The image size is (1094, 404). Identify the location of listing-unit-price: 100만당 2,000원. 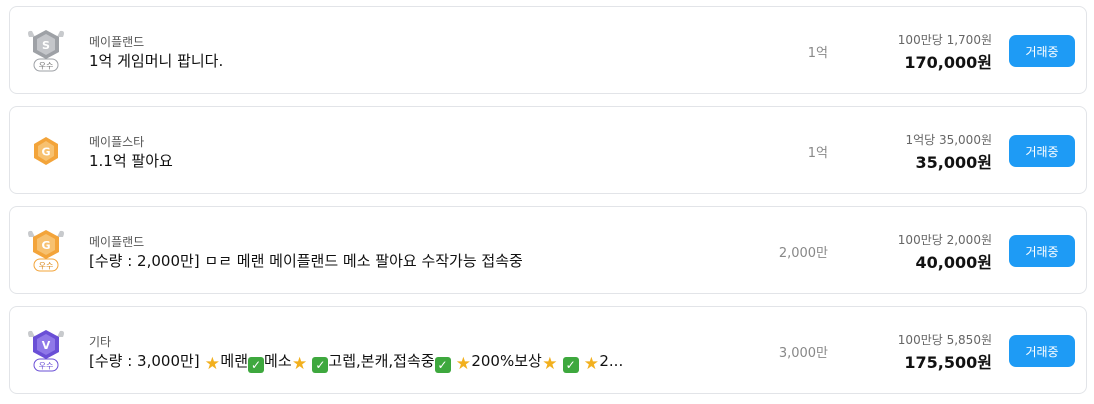
(944, 240).